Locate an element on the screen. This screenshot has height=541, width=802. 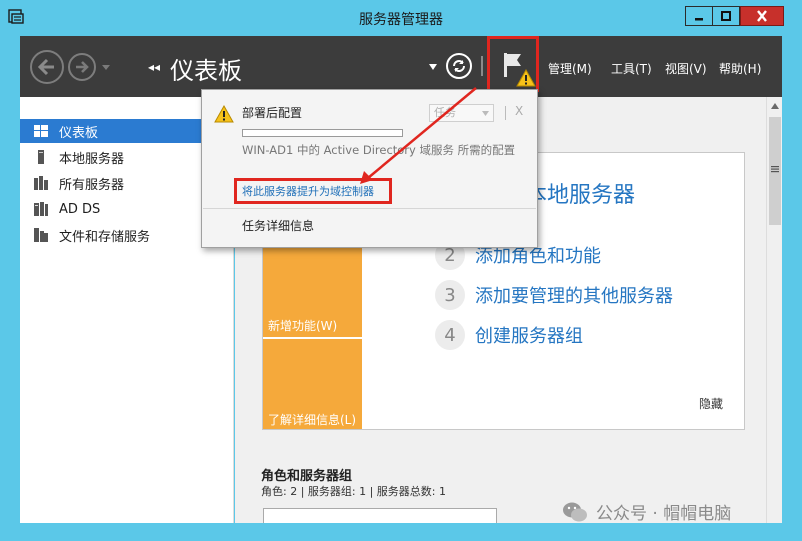
annotation-arrow-line is located at coordinates (422, 133).